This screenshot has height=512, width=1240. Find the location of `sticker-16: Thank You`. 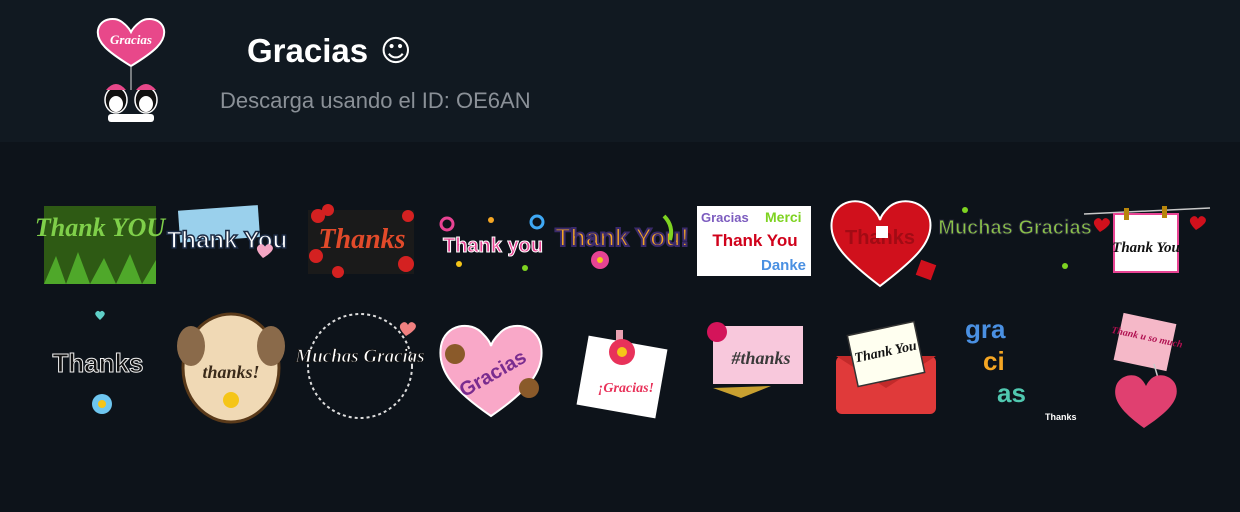

sticker-16: Thank You is located at coordinates (885, 366).